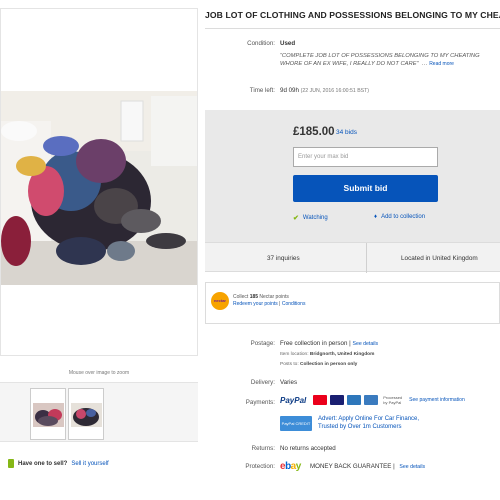  I want to click on postage-value: Free collection in person, so click(314, 343).